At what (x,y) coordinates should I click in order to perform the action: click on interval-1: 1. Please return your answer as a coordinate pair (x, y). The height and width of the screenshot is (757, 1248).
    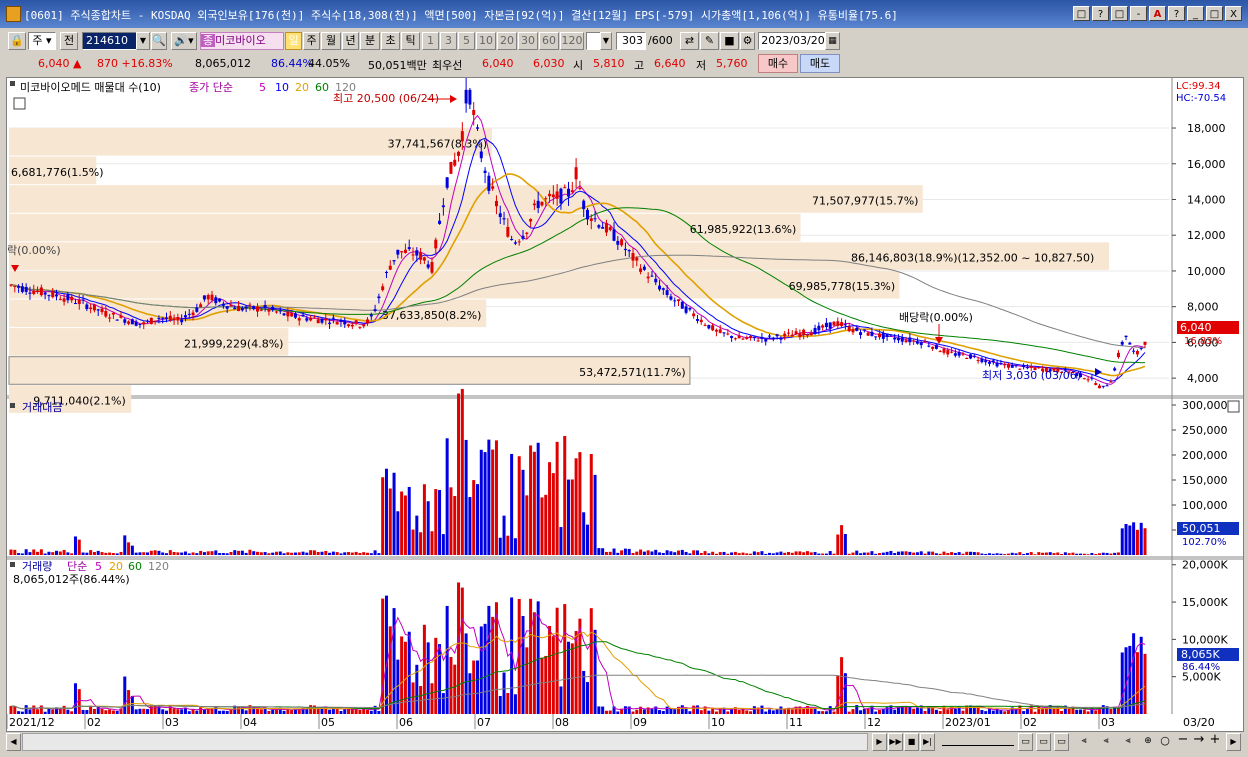
    Looking at the image, I should click on (430, 41).